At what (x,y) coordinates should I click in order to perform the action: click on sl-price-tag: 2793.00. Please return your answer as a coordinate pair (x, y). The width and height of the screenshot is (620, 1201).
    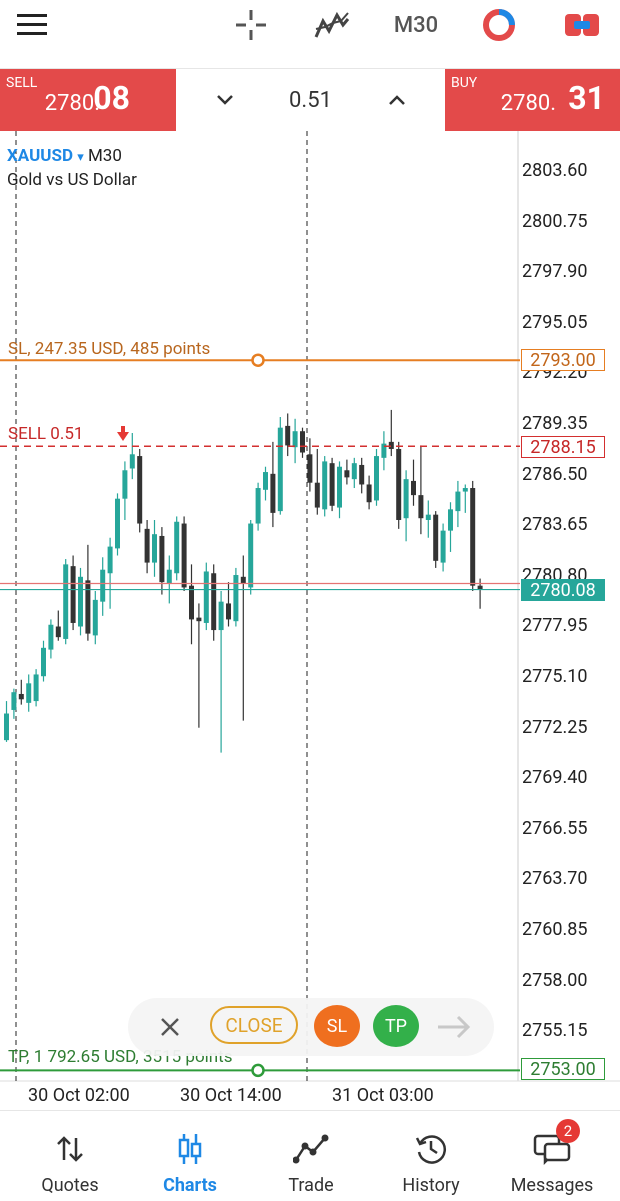
    Looking at the image, I should click on (563, 360).